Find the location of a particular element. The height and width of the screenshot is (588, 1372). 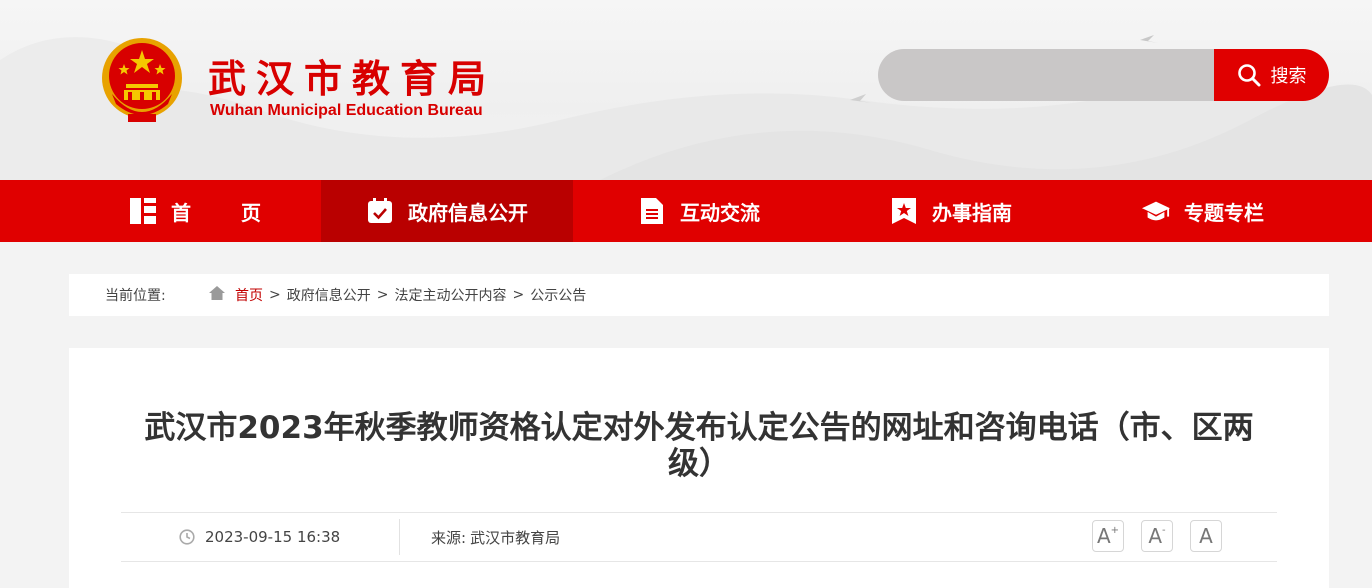

nav-item-label: 互动交流 is located at coordinates (720, 212).